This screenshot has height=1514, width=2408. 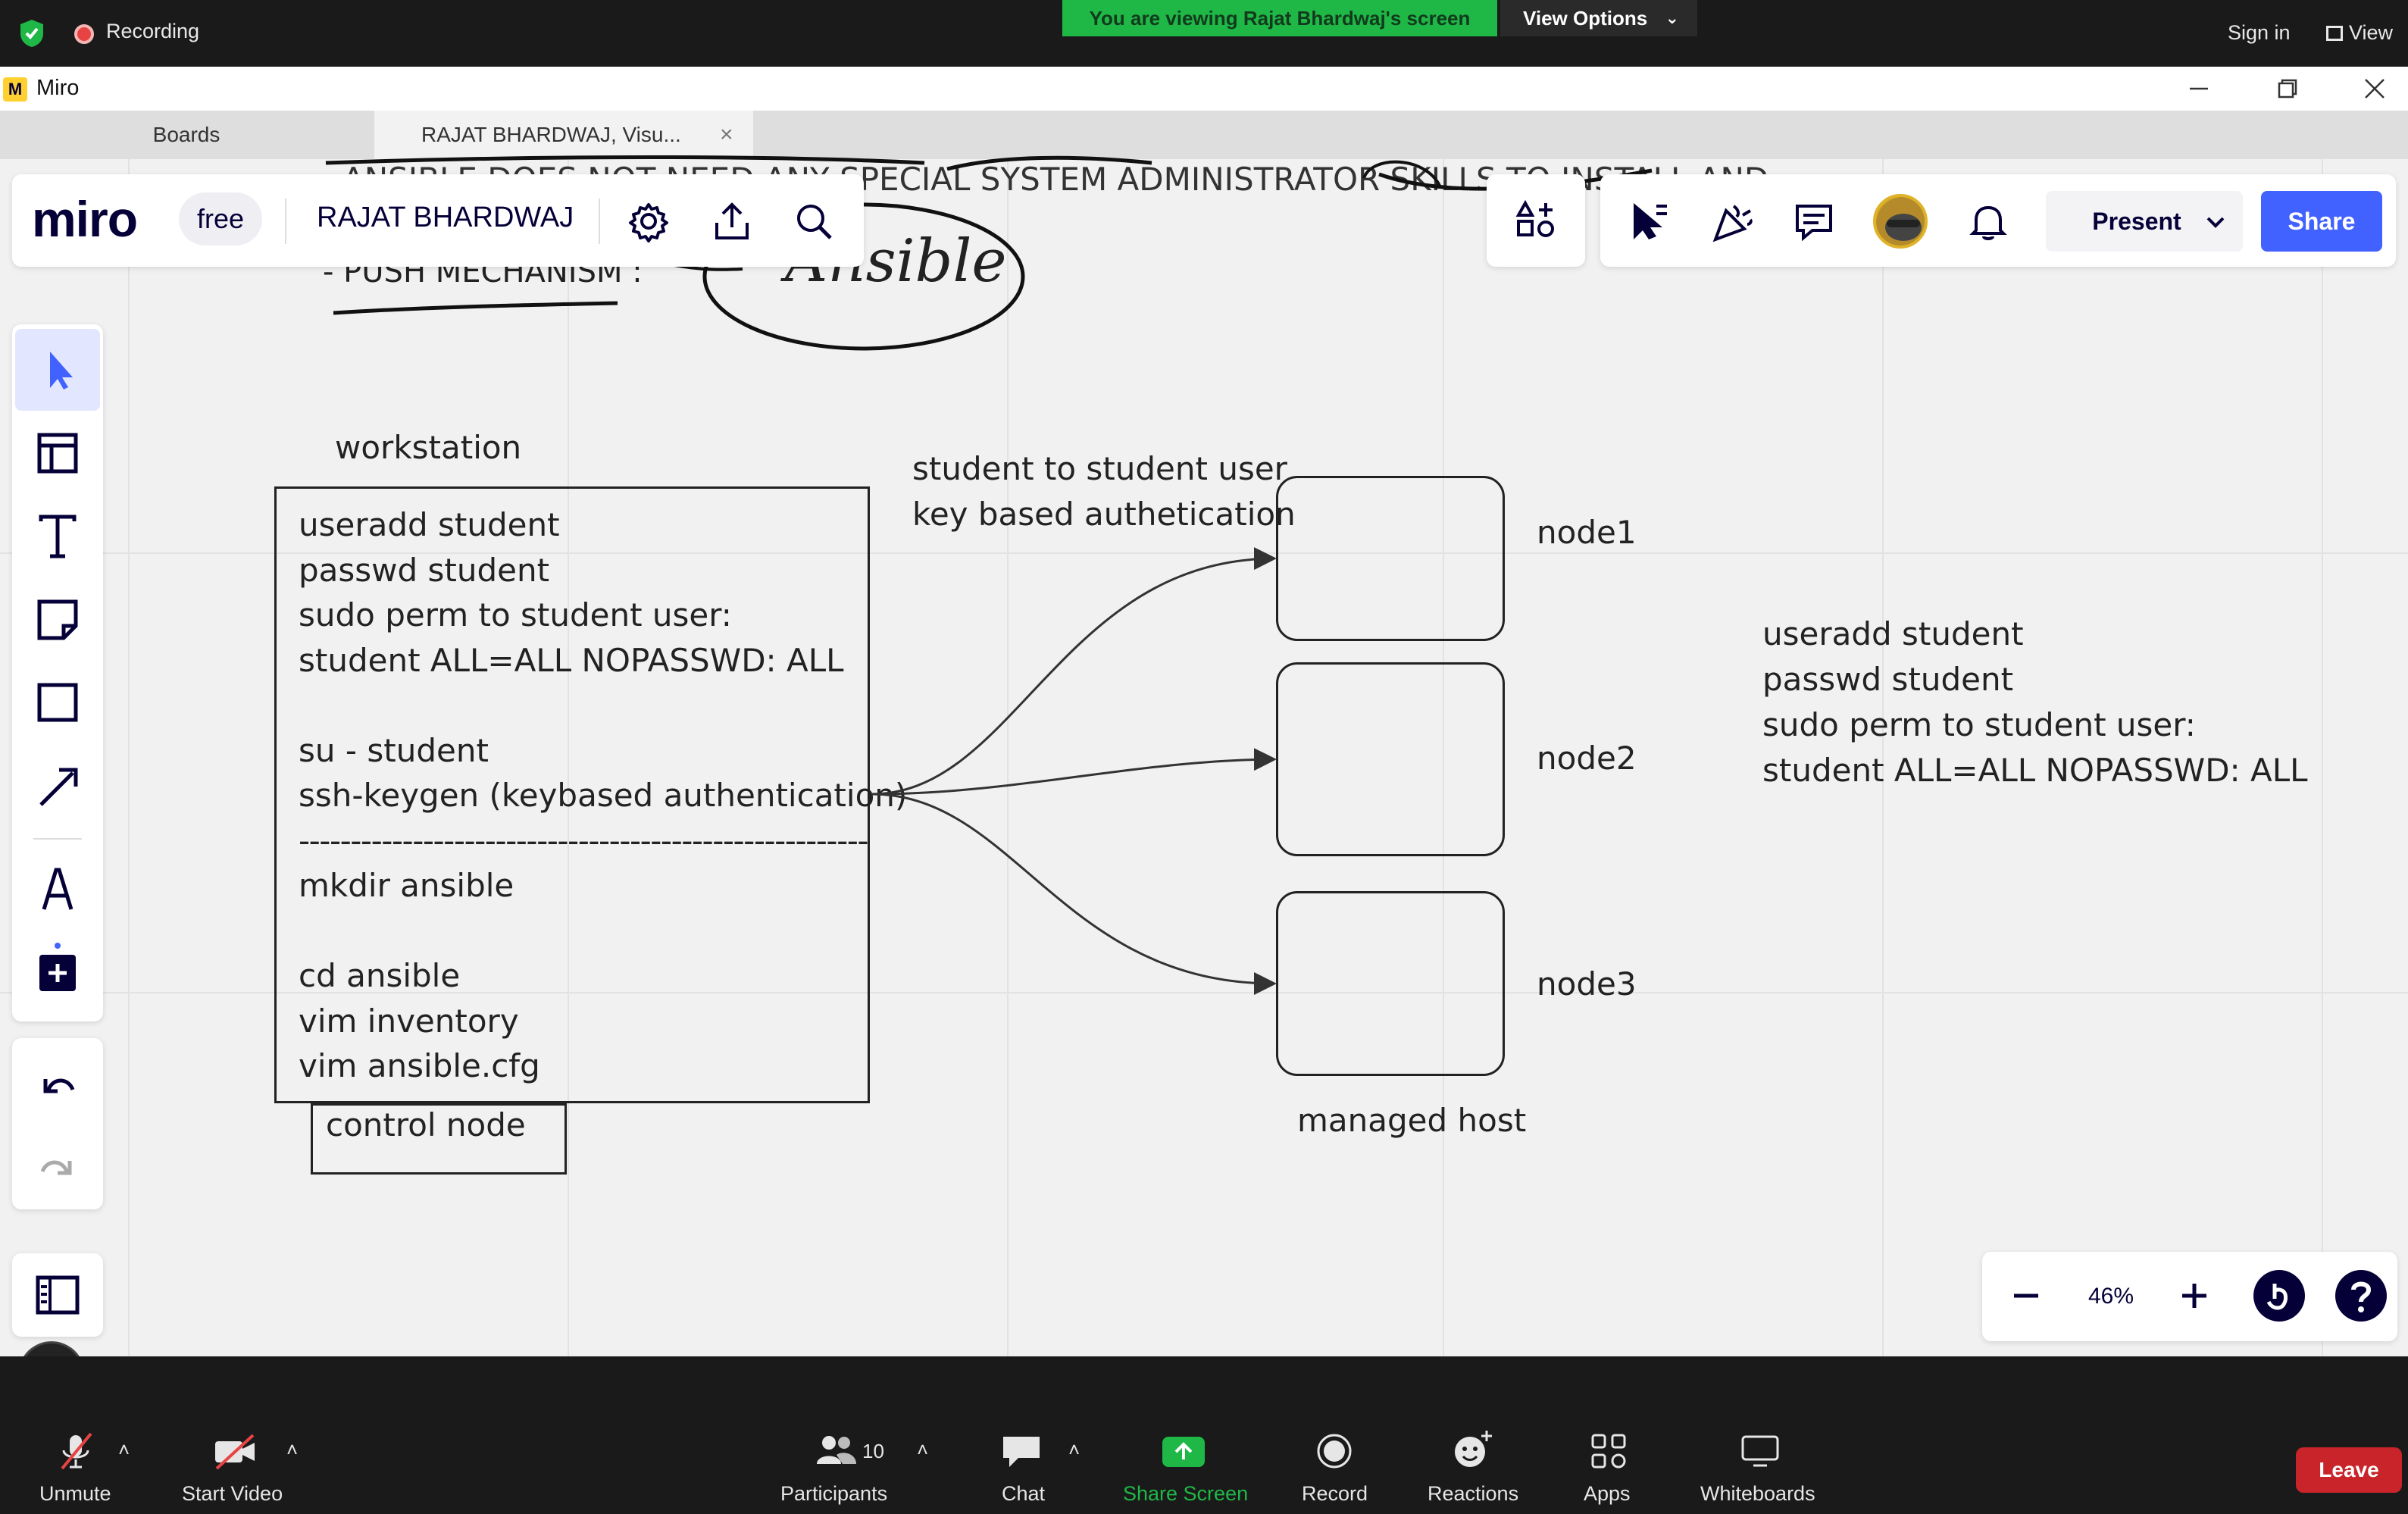 I want to click on participants-icon, so click(x=836, y=1451).